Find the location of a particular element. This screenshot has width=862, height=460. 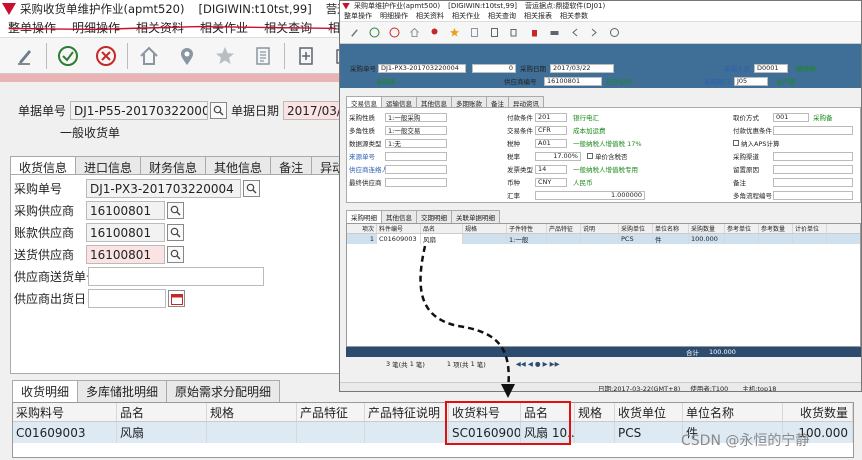

ov-aps-checkbox is located at coordinates (736, 143).